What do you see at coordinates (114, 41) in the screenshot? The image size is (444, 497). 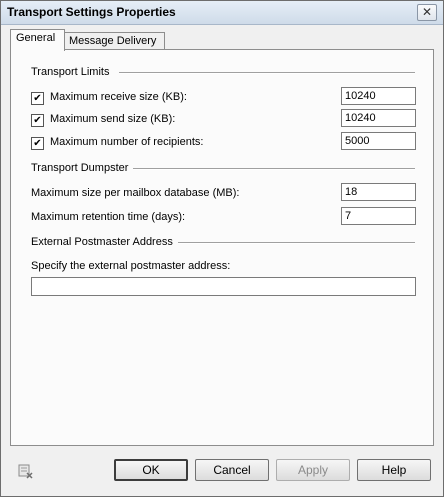 I see `tab-message-delivery: Message Delivery` at bounding box center [114, 41].